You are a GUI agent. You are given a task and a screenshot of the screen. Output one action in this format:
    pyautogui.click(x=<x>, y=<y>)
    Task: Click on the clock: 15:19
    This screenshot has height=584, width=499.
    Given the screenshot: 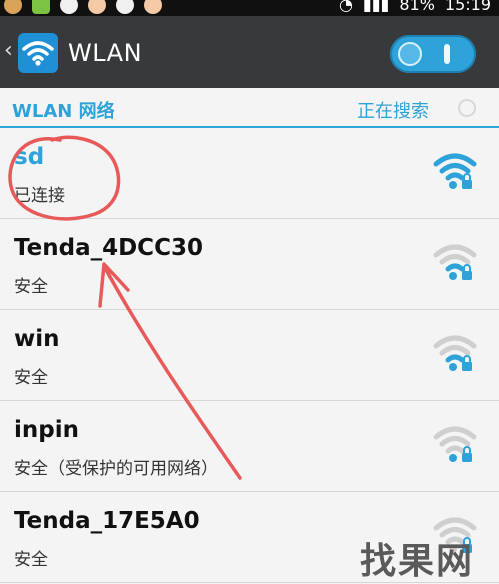 What is the action you would take?
    pyautogui.click(x=467, y=7)
    